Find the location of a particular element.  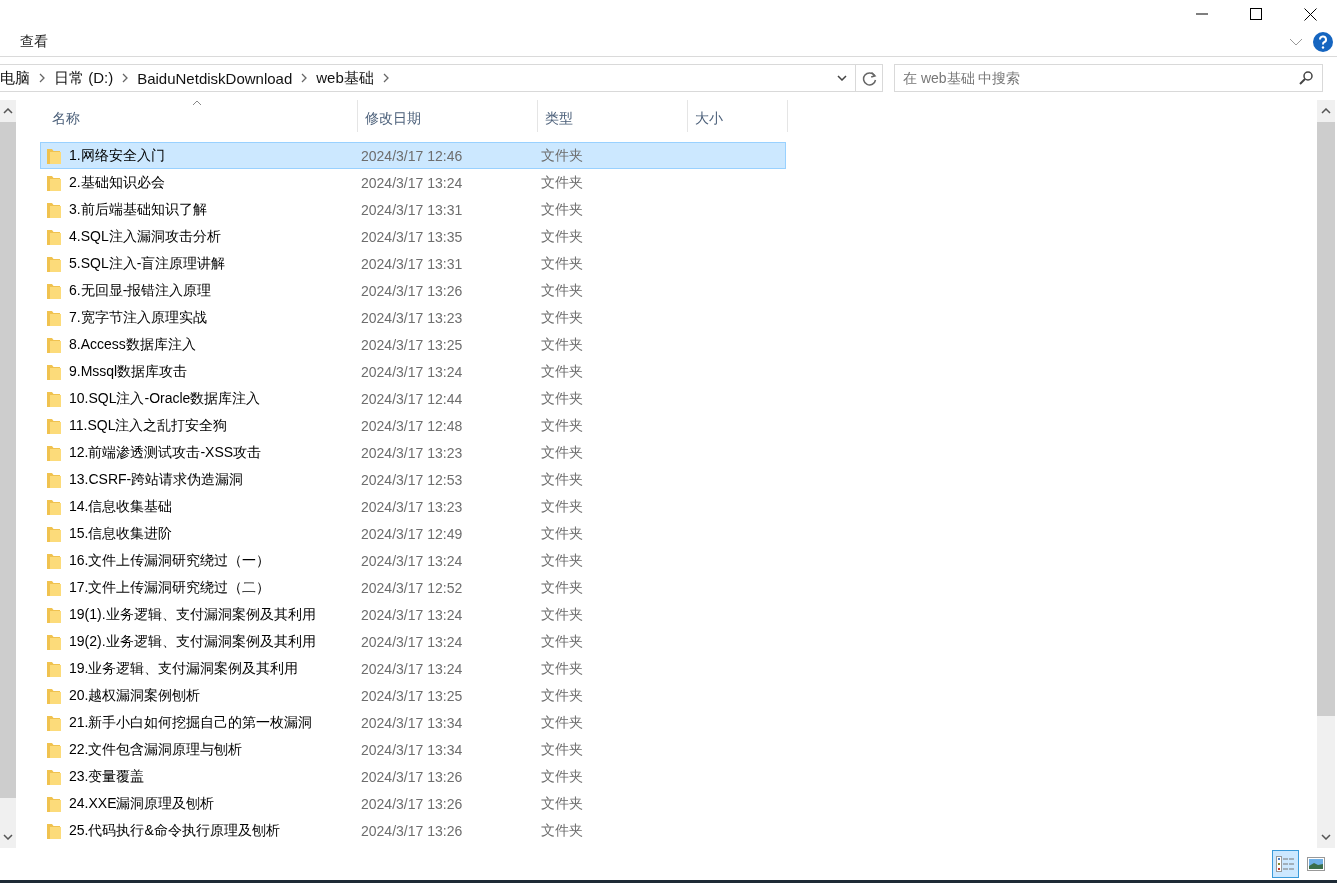

search-icon is located at coordinates (1306, 78).